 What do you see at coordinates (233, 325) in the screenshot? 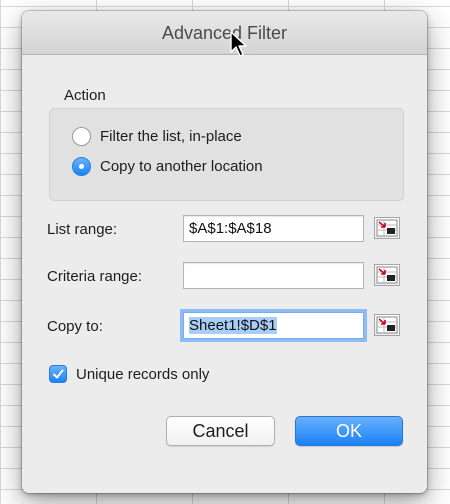
I see `copy-to-value: Sheet1!$D$1` at bounding box center [233, 325].